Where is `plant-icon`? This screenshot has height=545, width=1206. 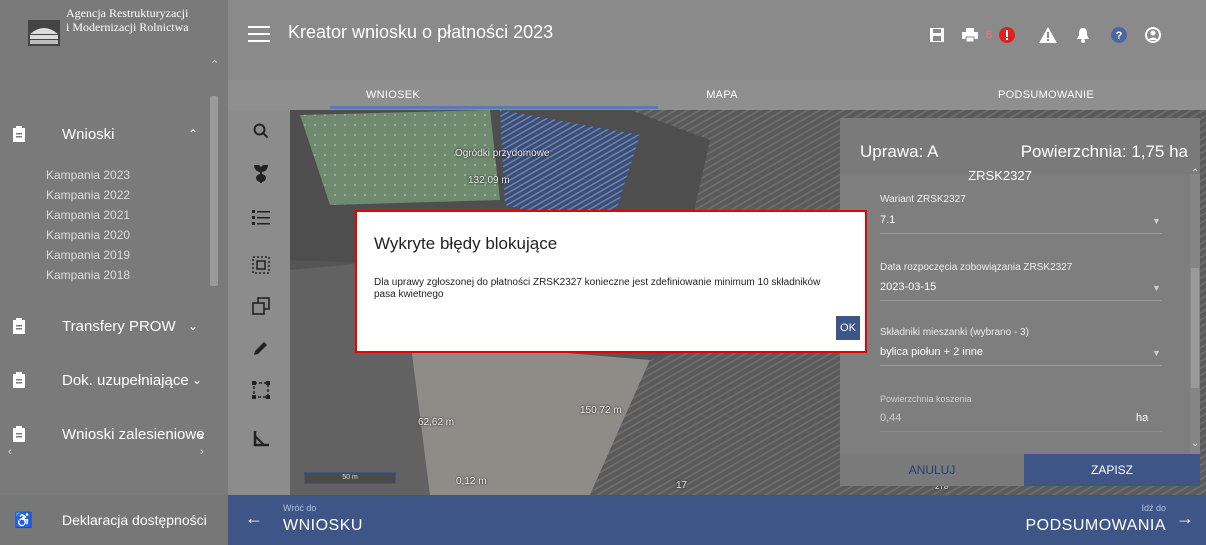 plant-icon is located at coordinates (261, 174).